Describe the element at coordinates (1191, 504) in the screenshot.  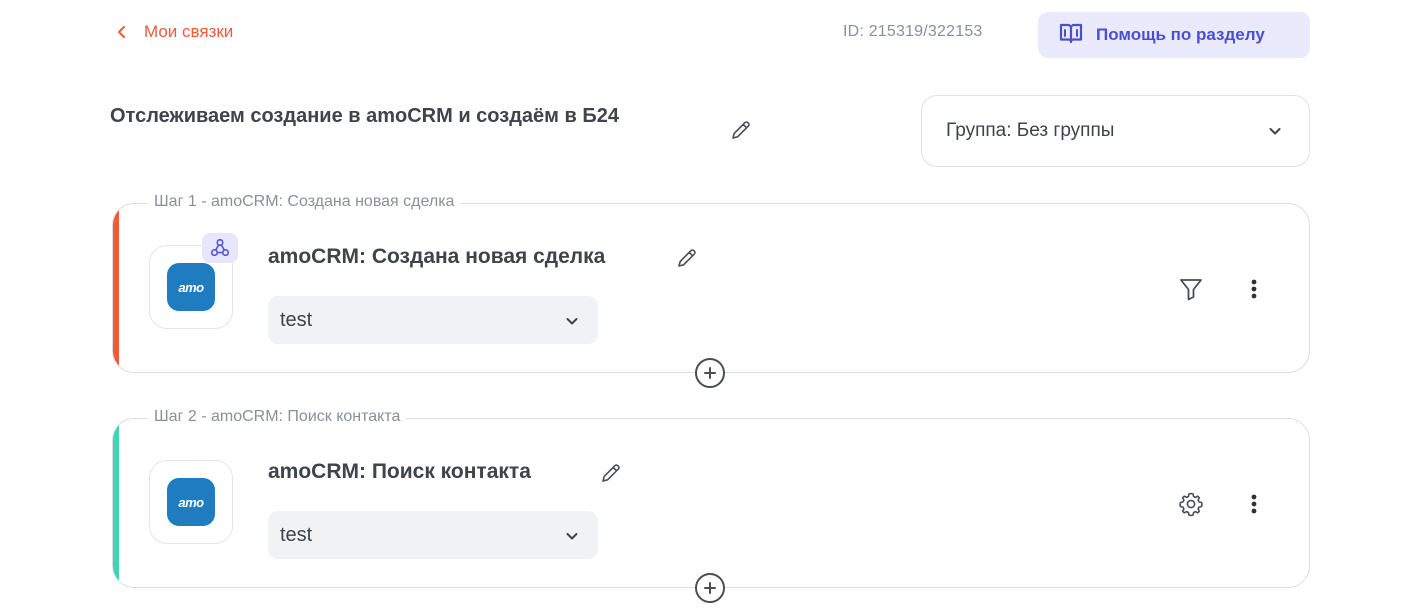
I see `gear-icon` at that location.